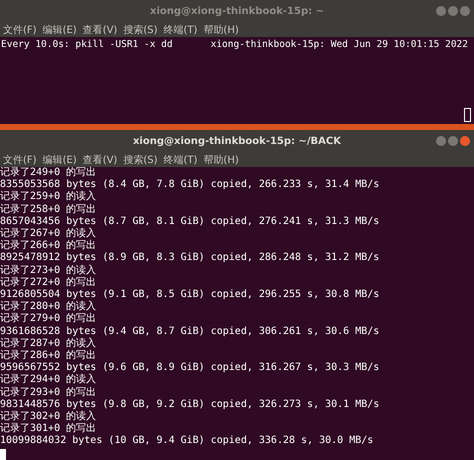 This screenshot has height=460, width=474. I want to click on terminal-line: 记录了259+0 的读入, so click(48, 197).